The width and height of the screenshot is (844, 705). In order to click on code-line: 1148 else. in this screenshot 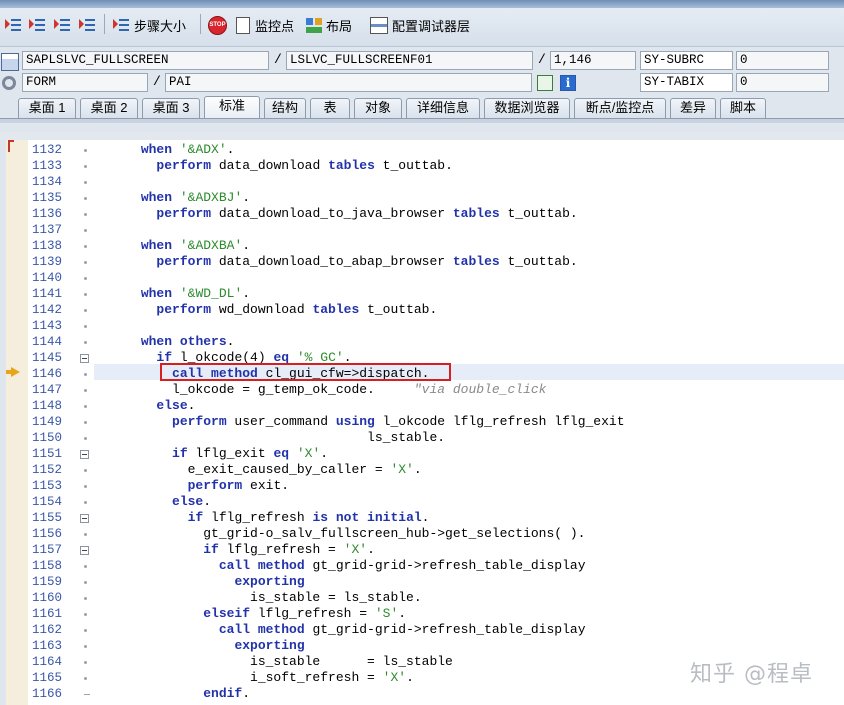, I will do `click(425, 406)`.